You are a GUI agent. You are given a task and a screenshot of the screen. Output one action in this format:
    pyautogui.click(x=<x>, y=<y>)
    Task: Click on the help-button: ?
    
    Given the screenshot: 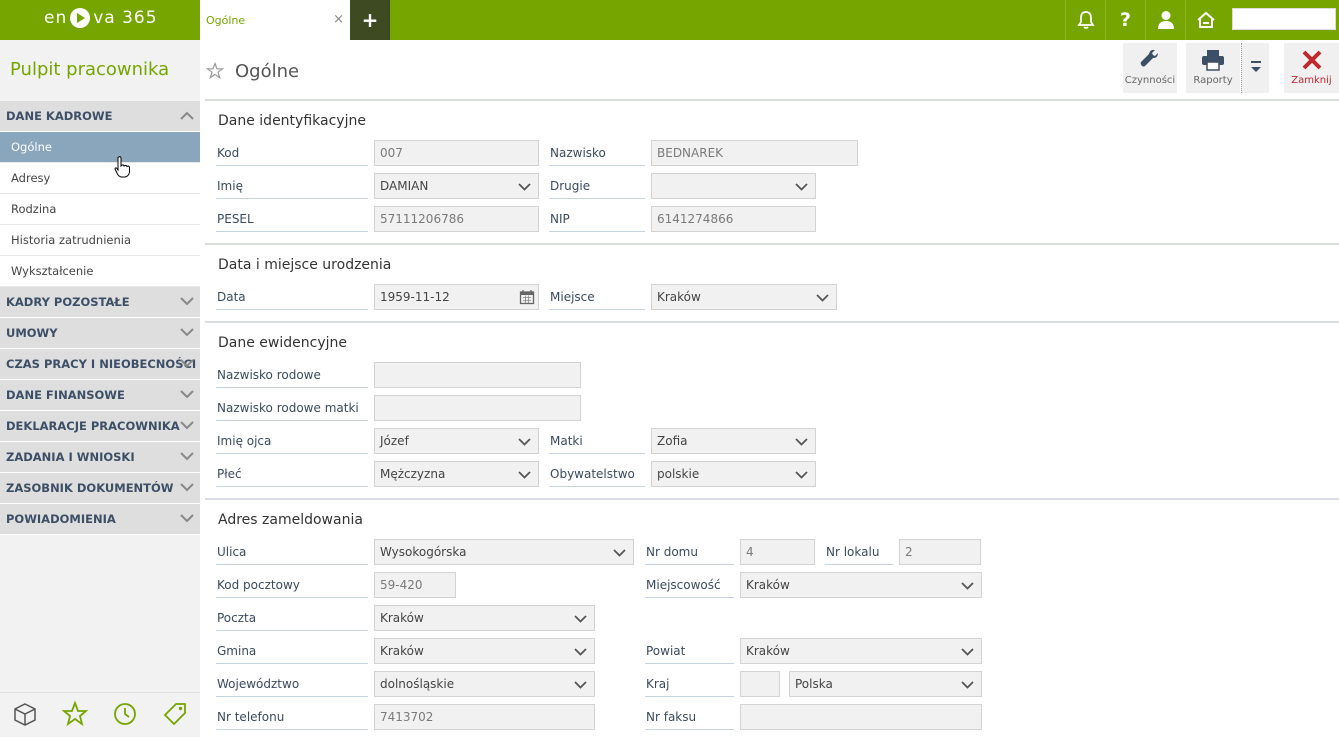 What is the action you would take?
    pyautogui.click(x=1125, y=20)
    